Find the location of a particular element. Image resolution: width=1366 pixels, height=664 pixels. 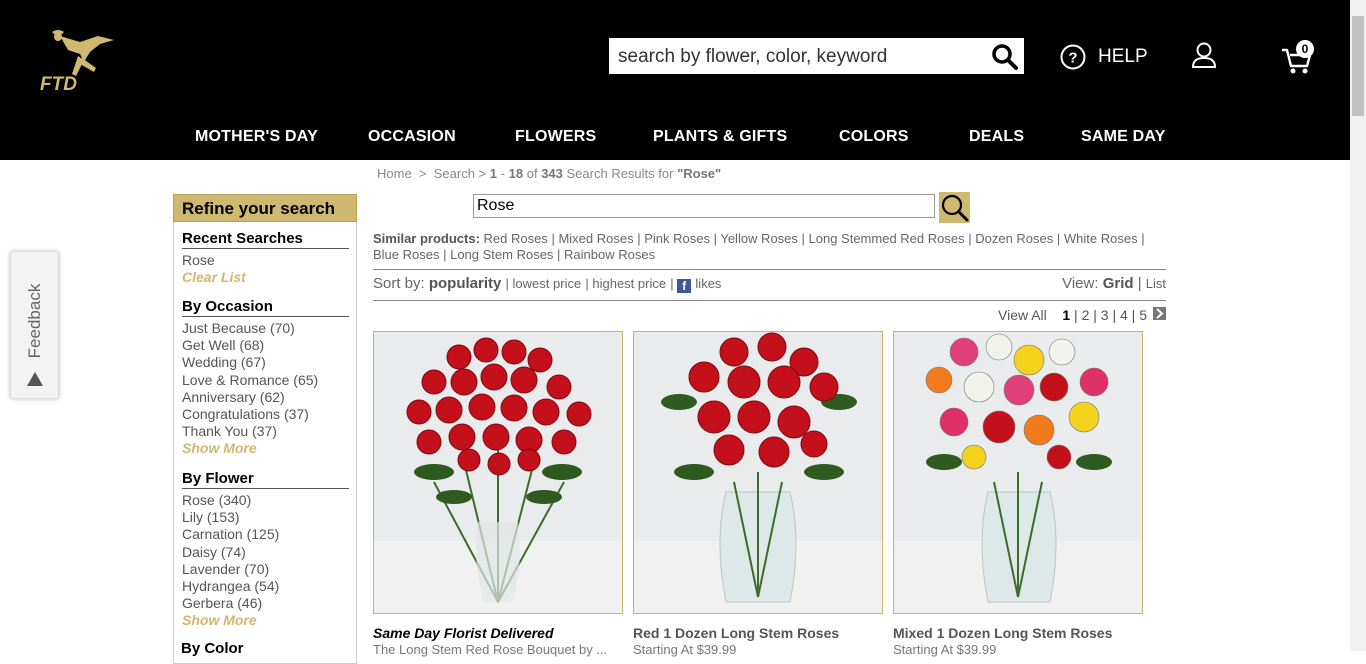

view-label: View: is located at coordinates (1080, 283).